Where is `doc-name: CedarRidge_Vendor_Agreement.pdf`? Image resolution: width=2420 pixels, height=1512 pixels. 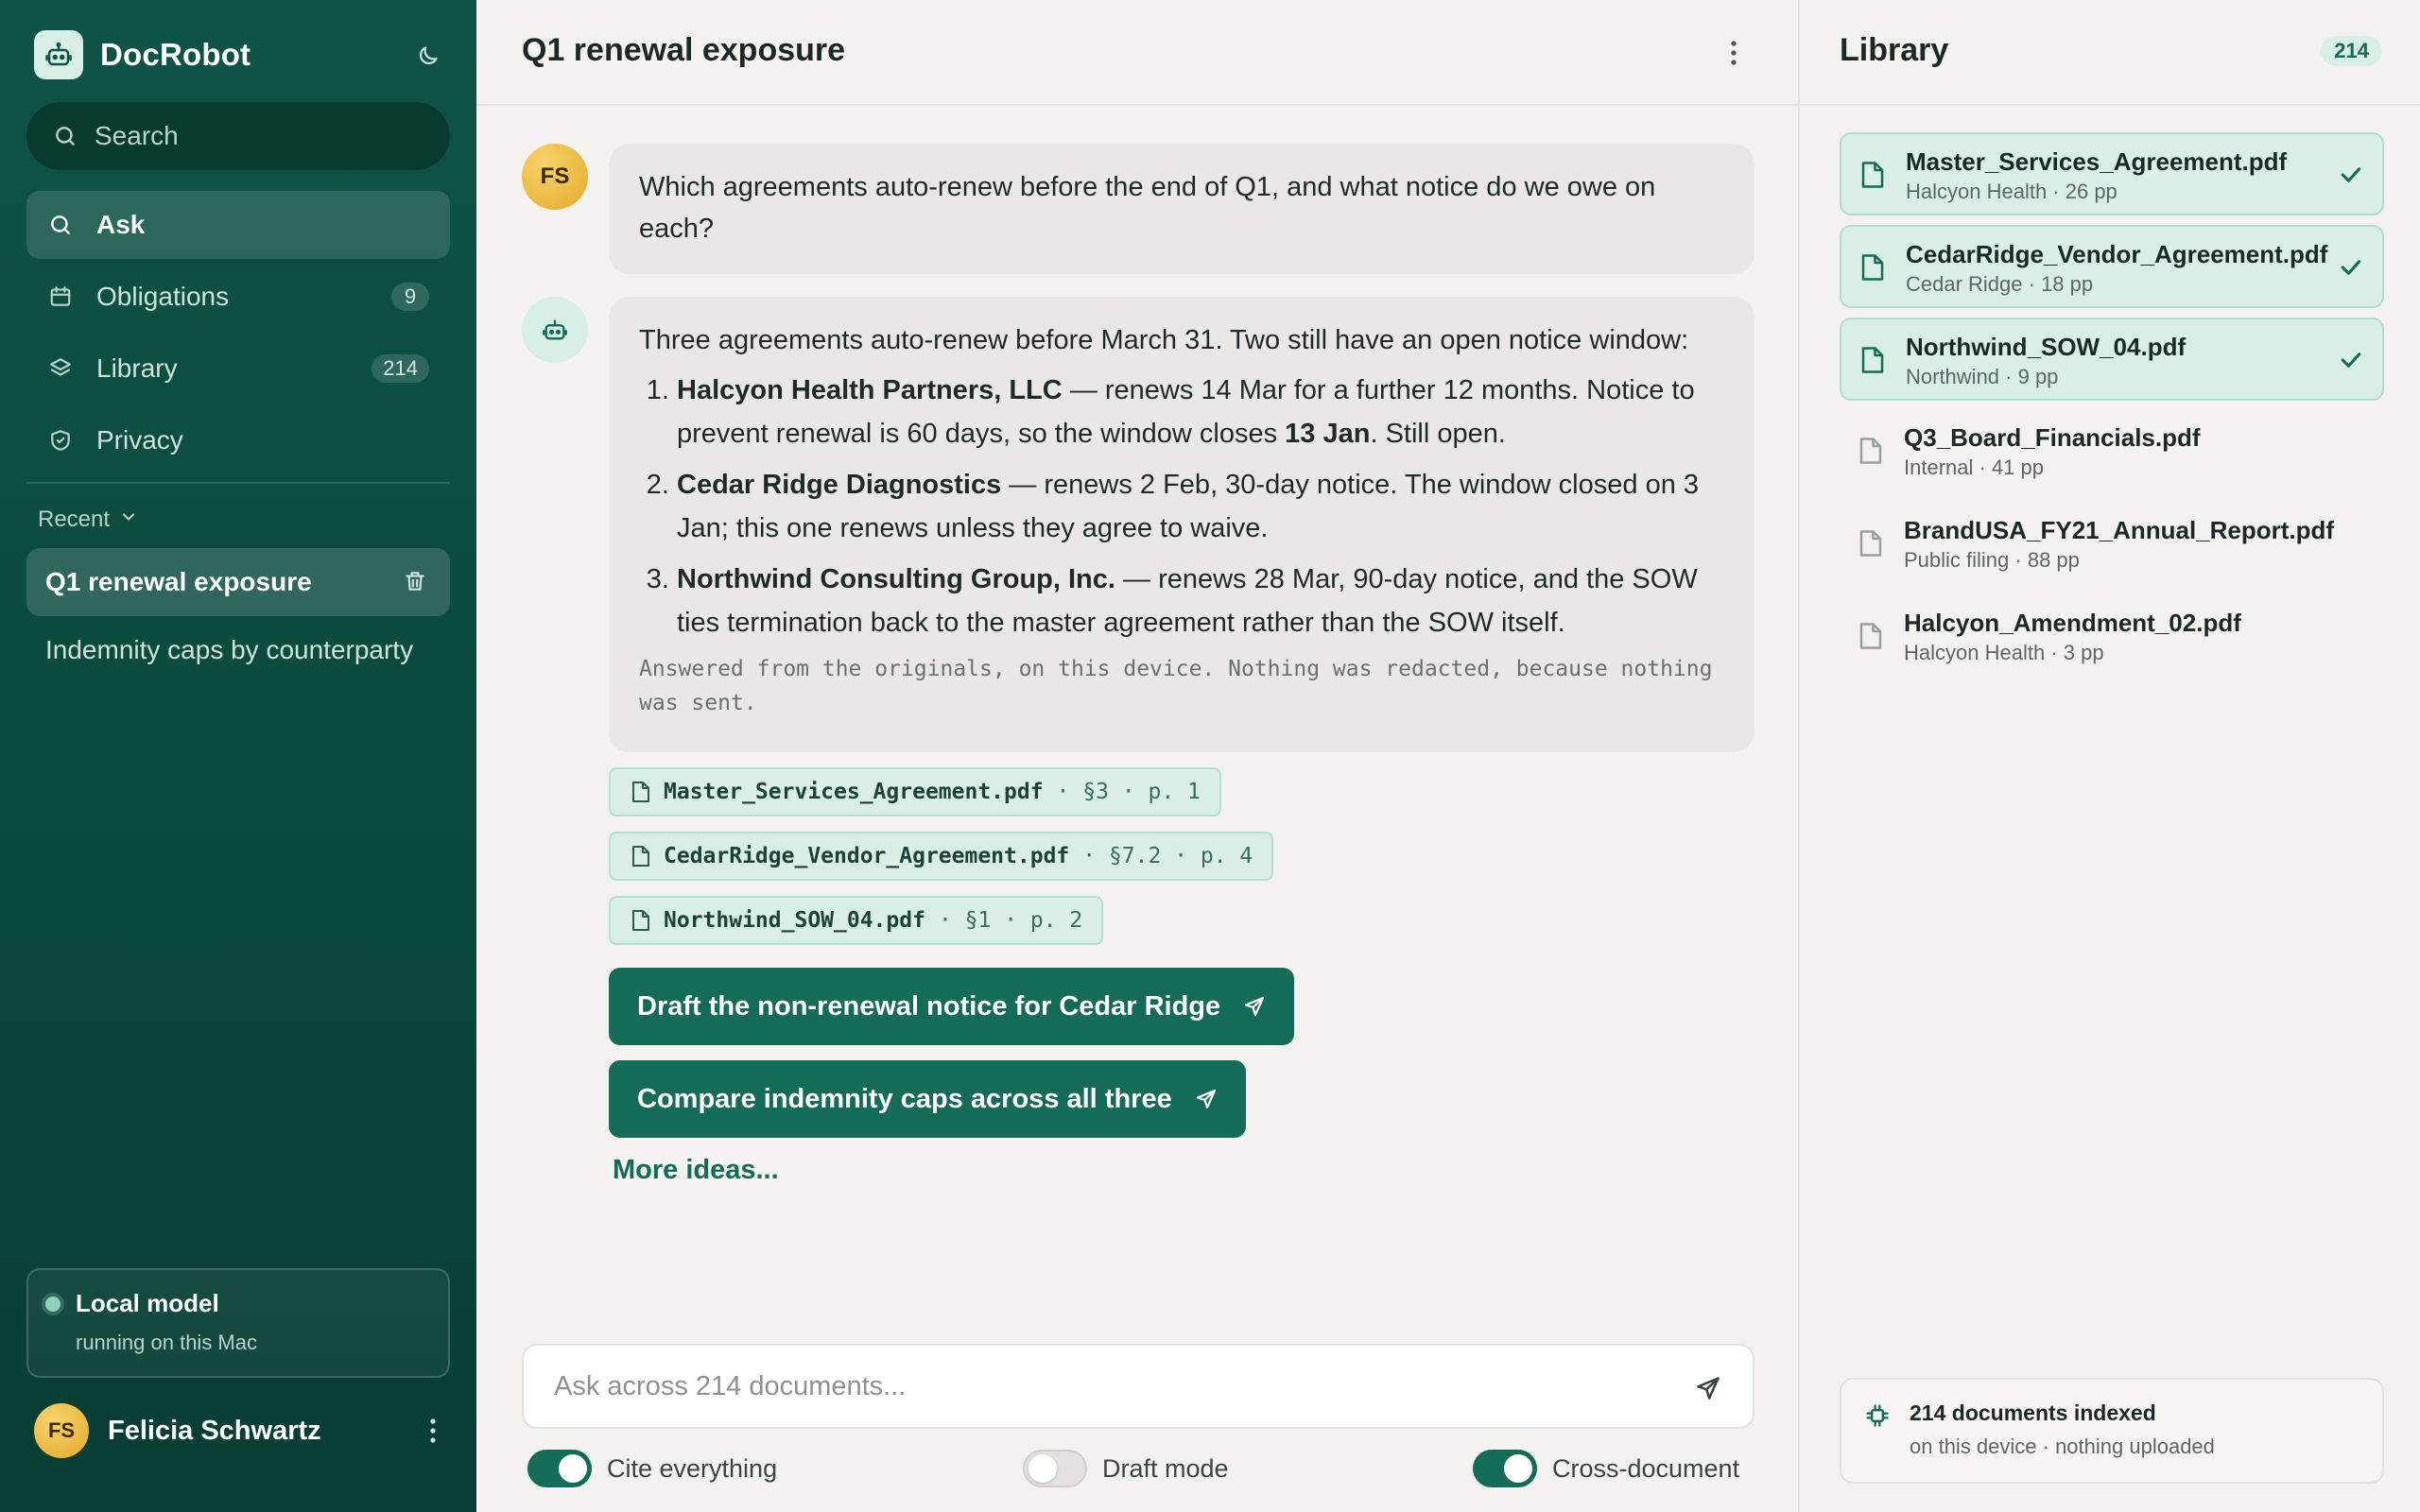
doc-name: CedarRidge_Vendor_Agreement.pdf is located at coordinates (2117, 254).